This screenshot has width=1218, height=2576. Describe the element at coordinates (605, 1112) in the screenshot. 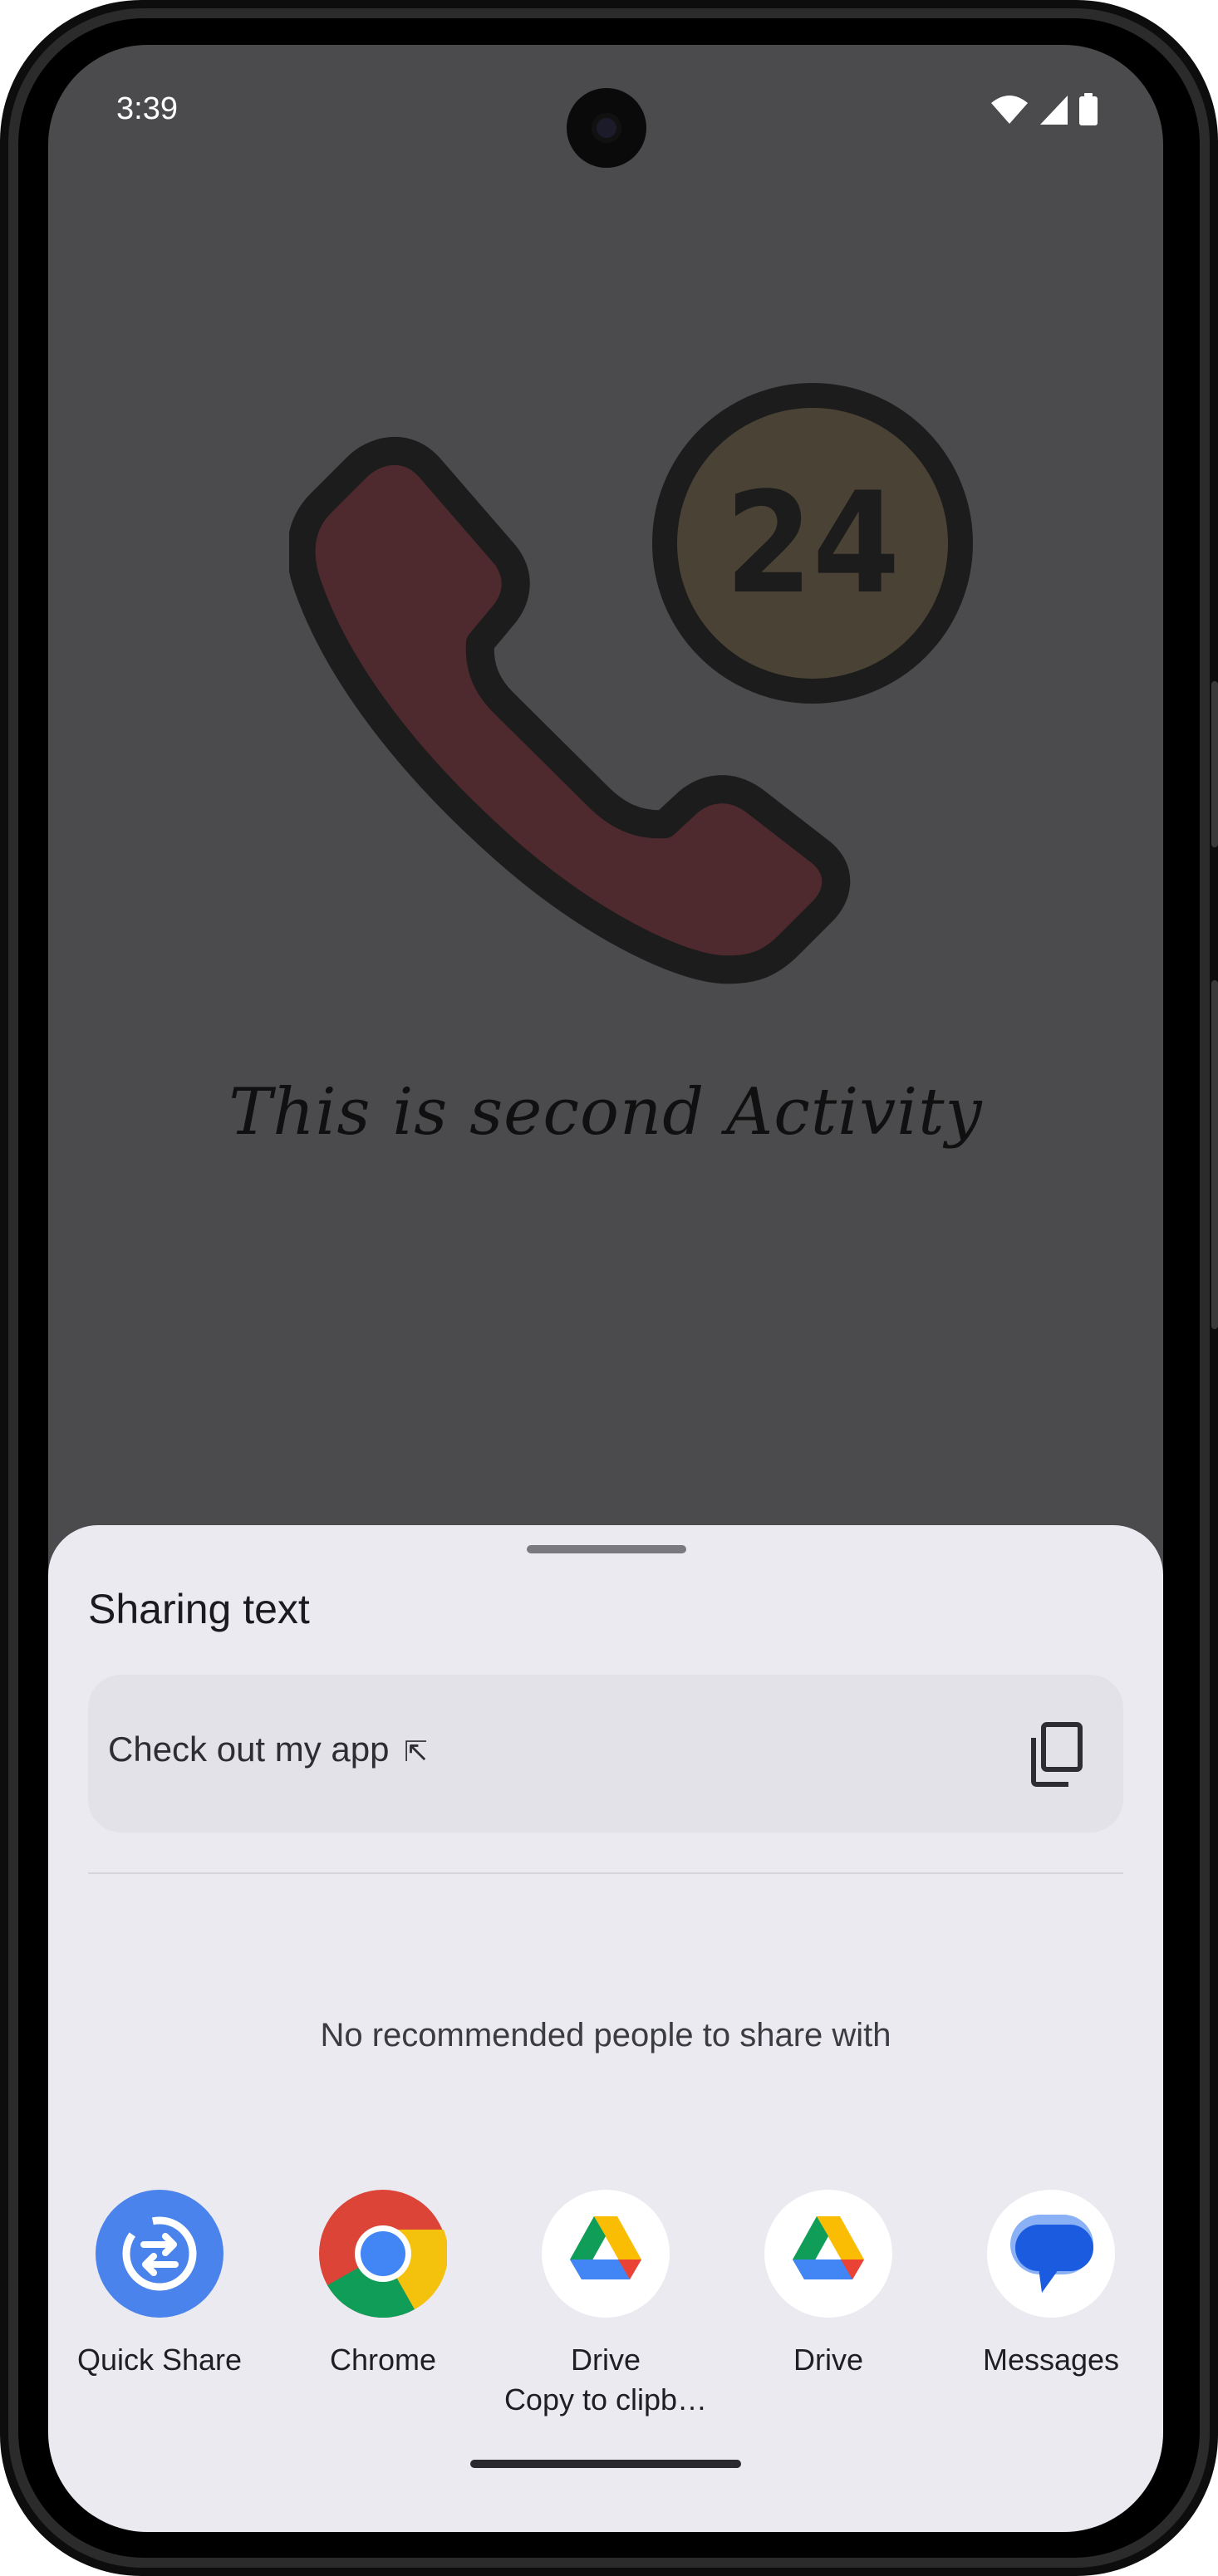

I see `activity-message: This is second Activity` at that location.